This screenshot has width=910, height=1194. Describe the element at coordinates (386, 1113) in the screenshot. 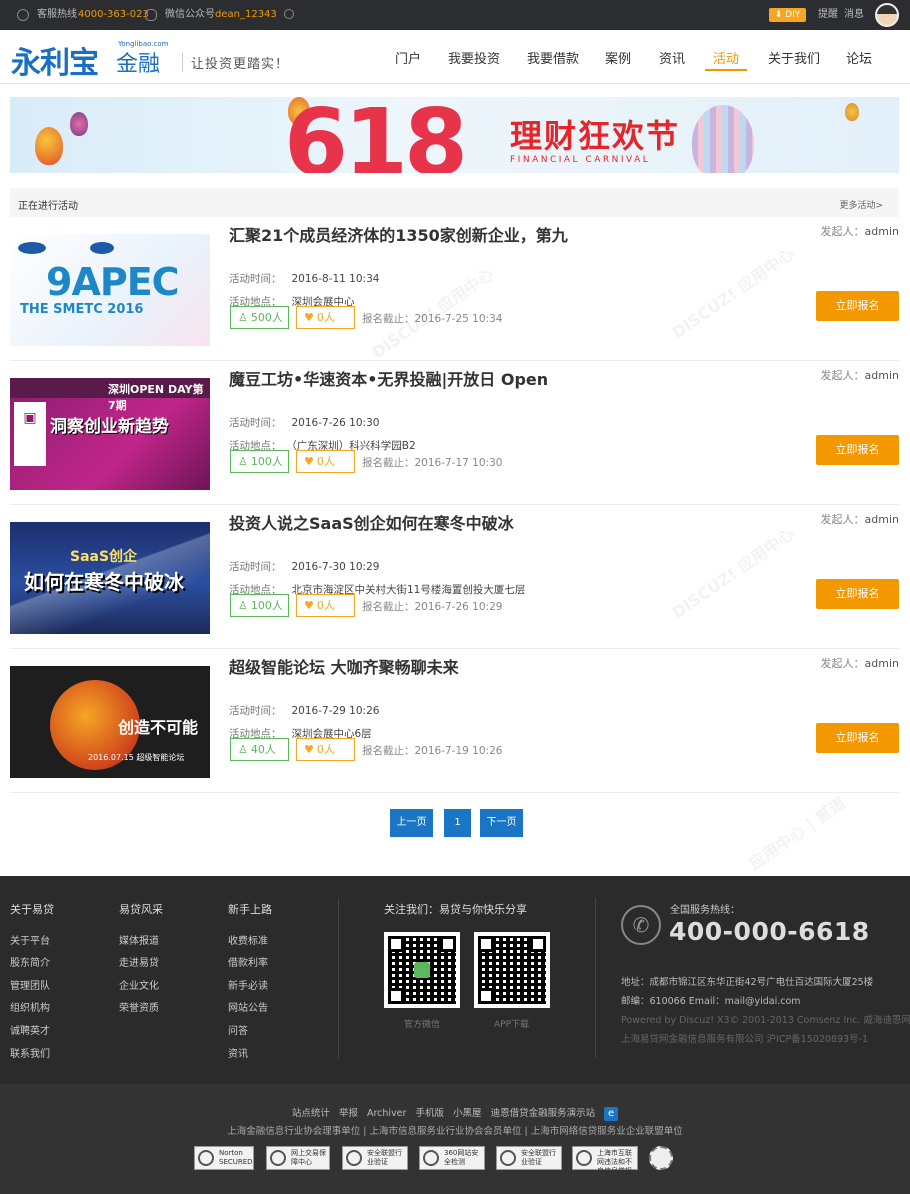

I see `bottom-link: Archiver` at that location.